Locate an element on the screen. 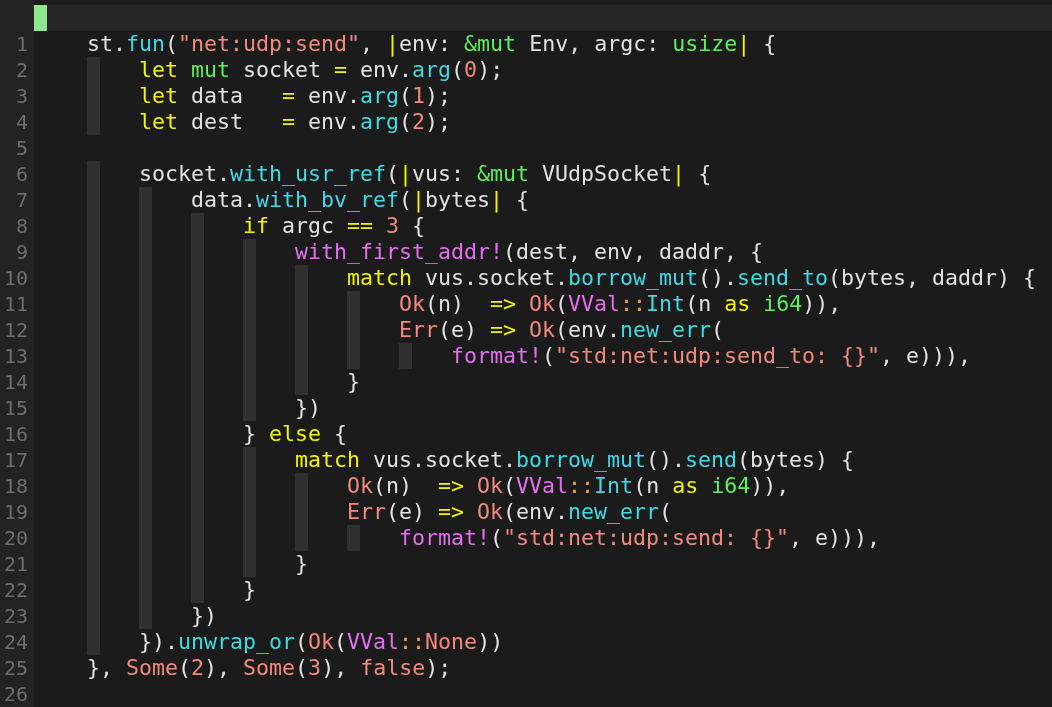 This screenshot has width=1052, height=707. line-number: 5 is located at coordinates (21, 148).